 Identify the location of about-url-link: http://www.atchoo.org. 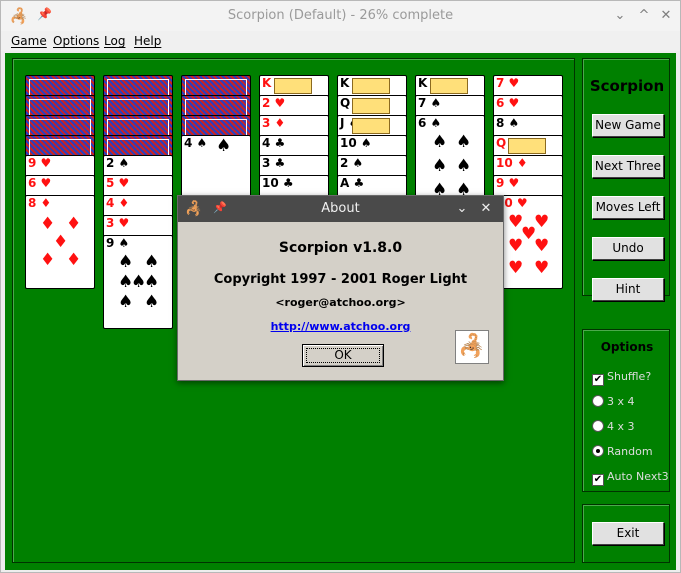
(340, 326).